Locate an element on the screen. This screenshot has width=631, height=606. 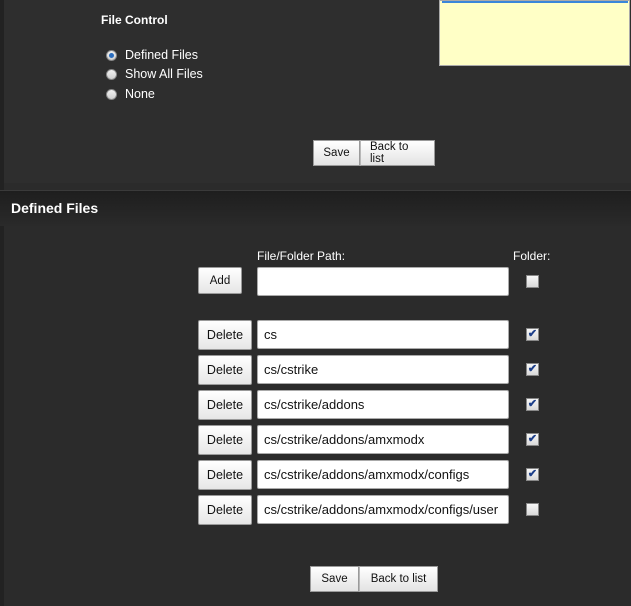
path-column-label: File/Folder Path: is located at coordinates (301, 256).